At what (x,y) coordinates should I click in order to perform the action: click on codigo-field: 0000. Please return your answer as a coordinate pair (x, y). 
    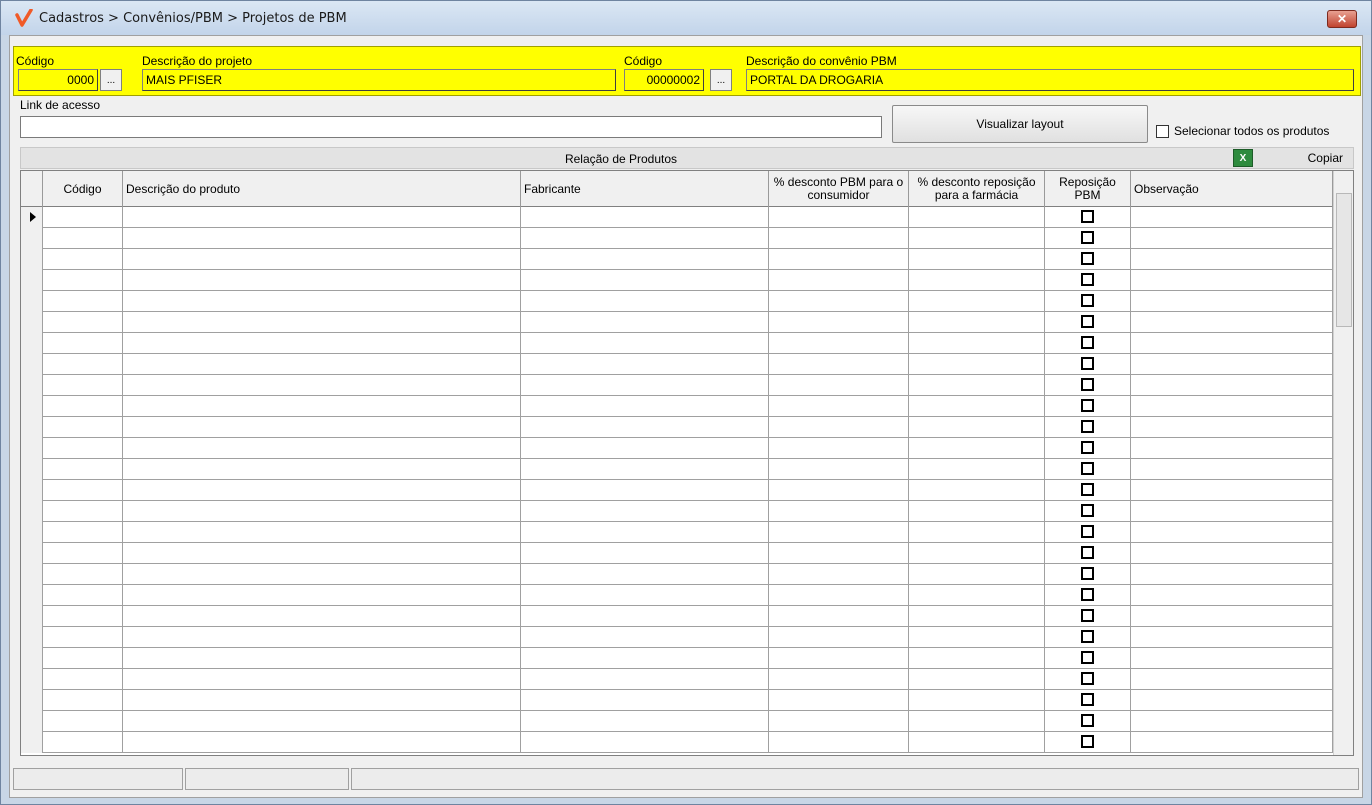
    Looking at the image, I should click on (58, 80).